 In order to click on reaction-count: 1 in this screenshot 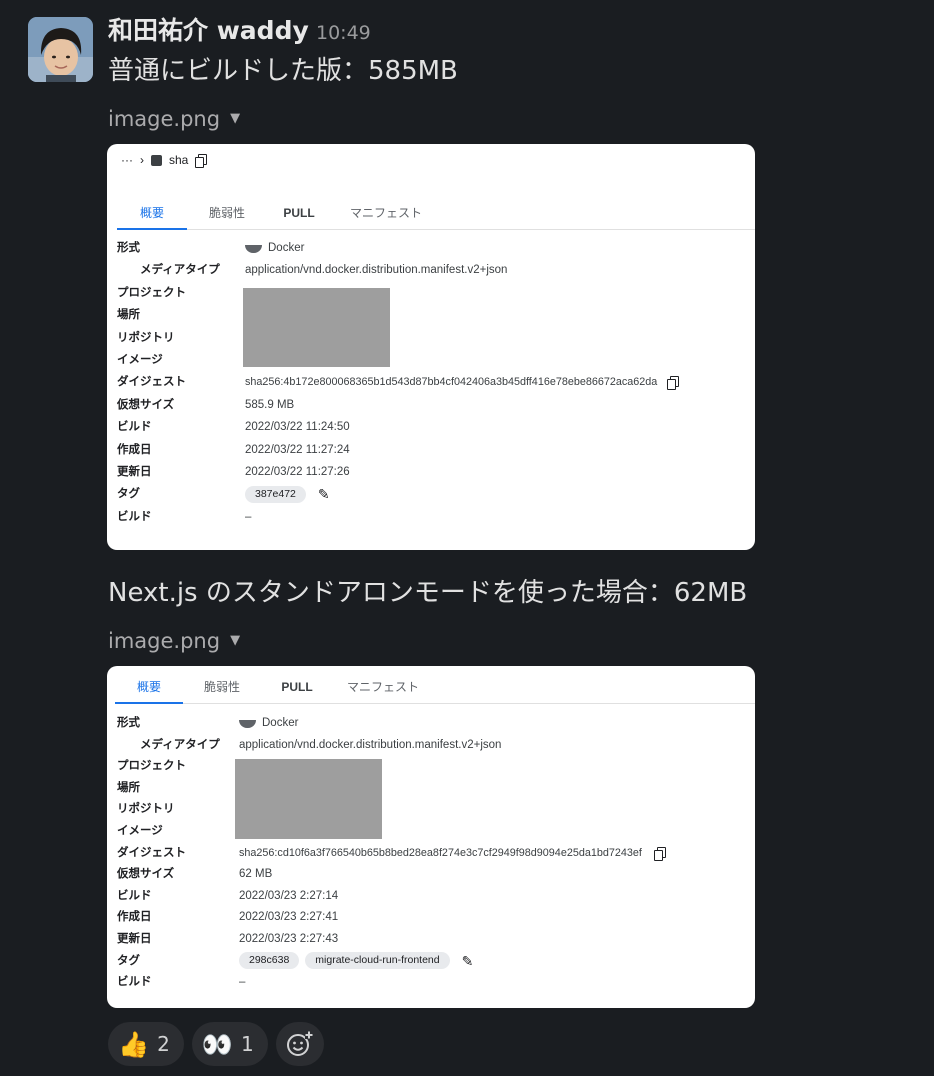, I will do `click(247, 1044)`.